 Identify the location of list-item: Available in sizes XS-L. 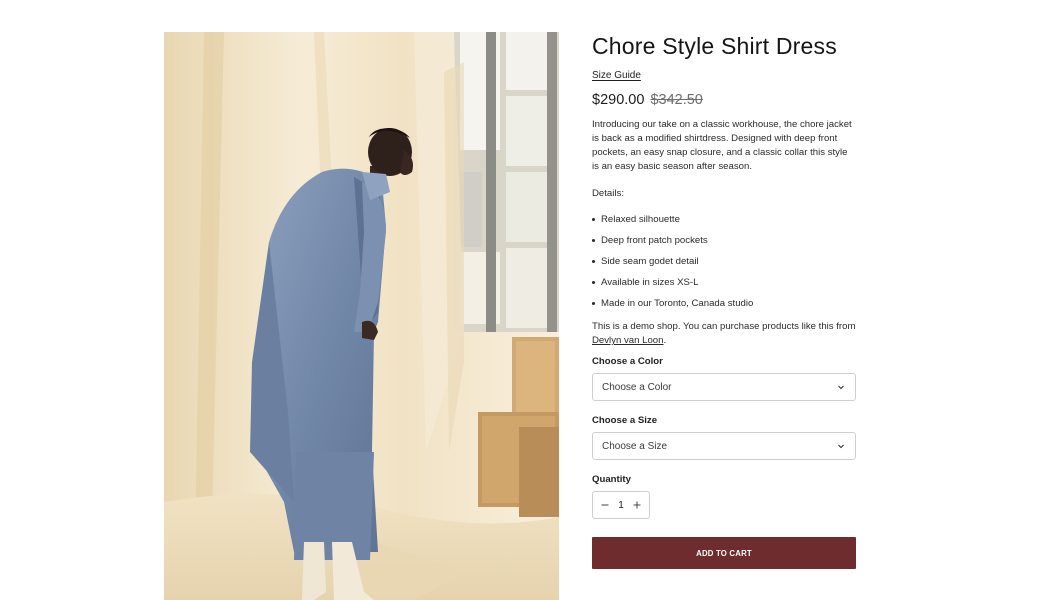
(724, 282).